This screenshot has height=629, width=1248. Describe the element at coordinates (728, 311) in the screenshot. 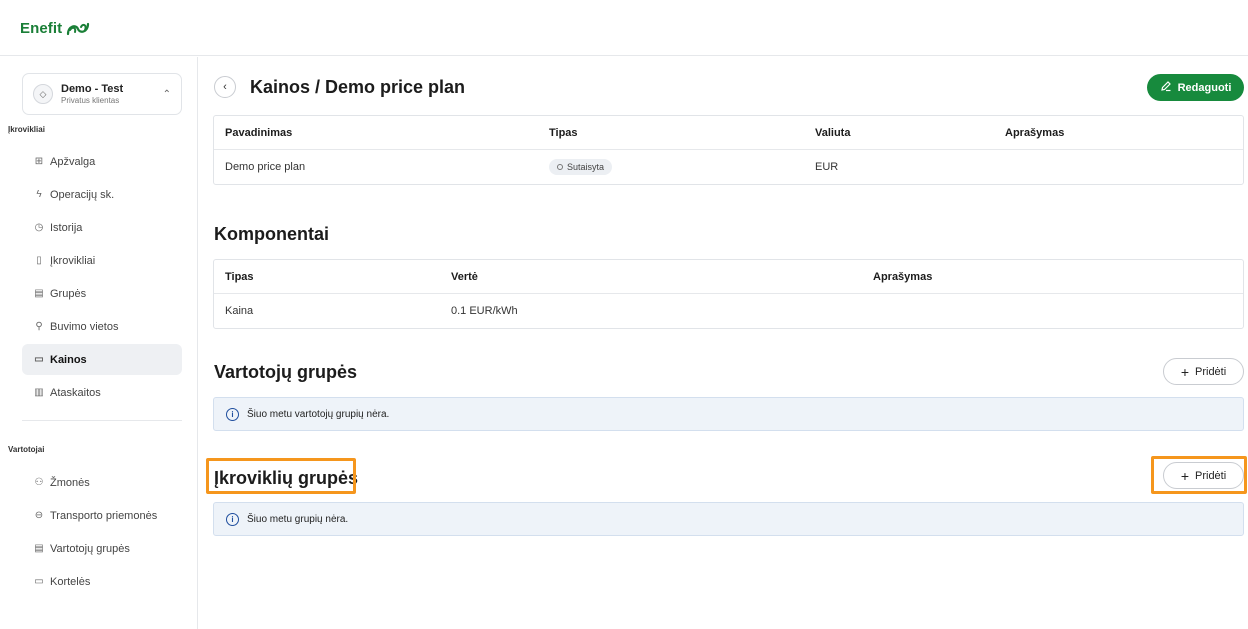

I see `table-row: Kaina 0.1 EUR/kWh` at that location.